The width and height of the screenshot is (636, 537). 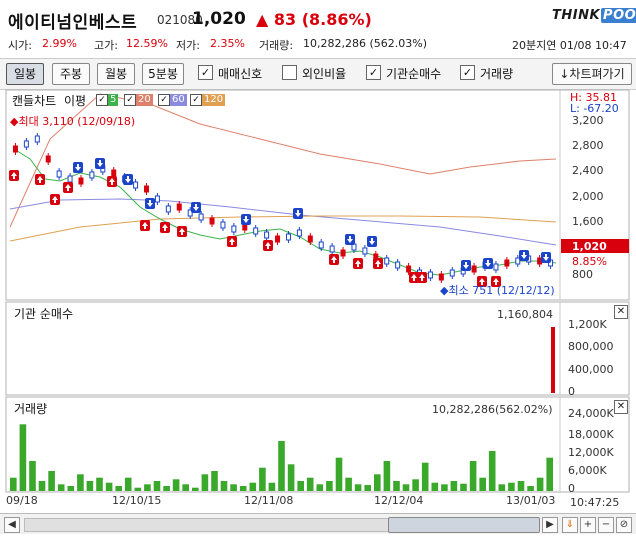 I want to click on price-tick: 2,000, so click(x=588, y=196).